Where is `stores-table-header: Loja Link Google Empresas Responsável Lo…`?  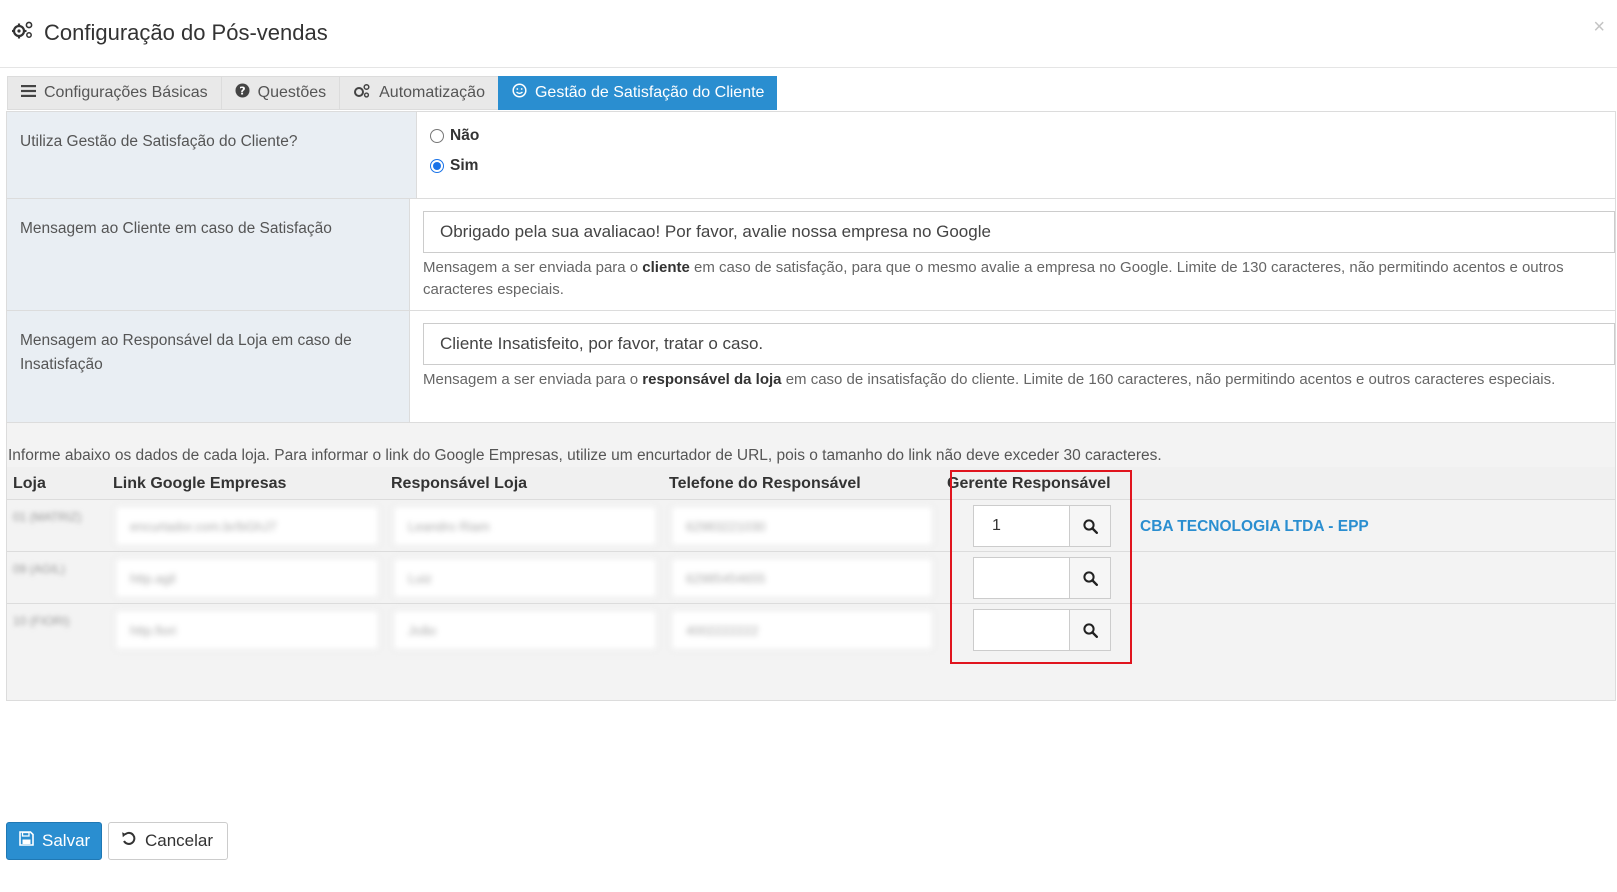 stores-table-header: Loja Link Google Empresas Responsável Lo… is located at coordinates (811, 483).